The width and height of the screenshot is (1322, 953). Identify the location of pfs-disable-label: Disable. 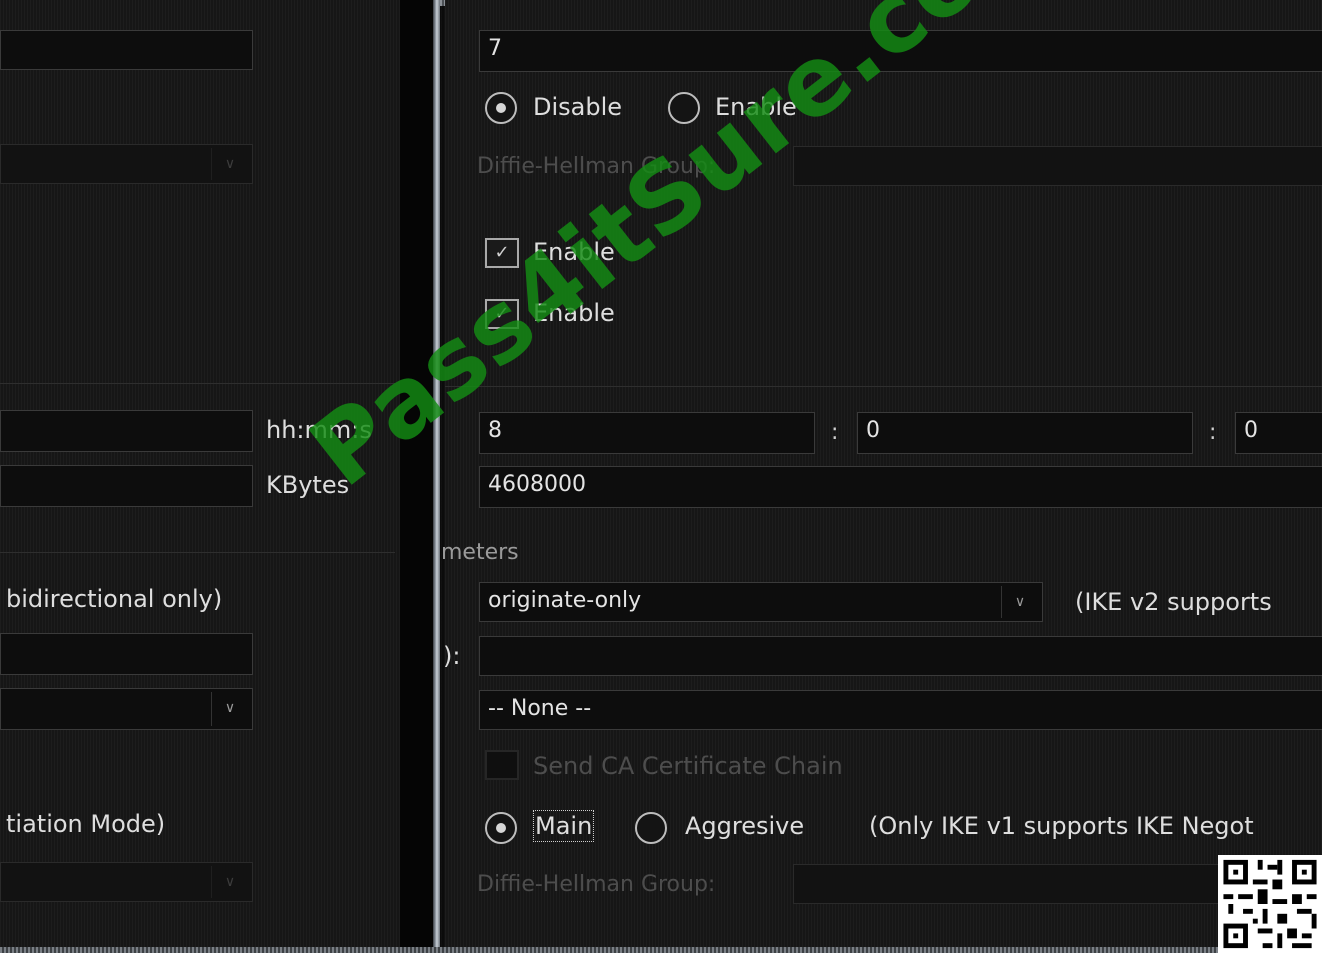
(578, 107).